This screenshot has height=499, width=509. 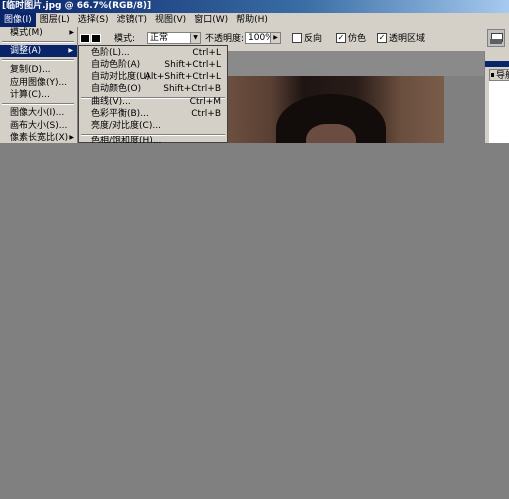 I want to click on dither-checkbox: ✓, so click(x=341, y=38).